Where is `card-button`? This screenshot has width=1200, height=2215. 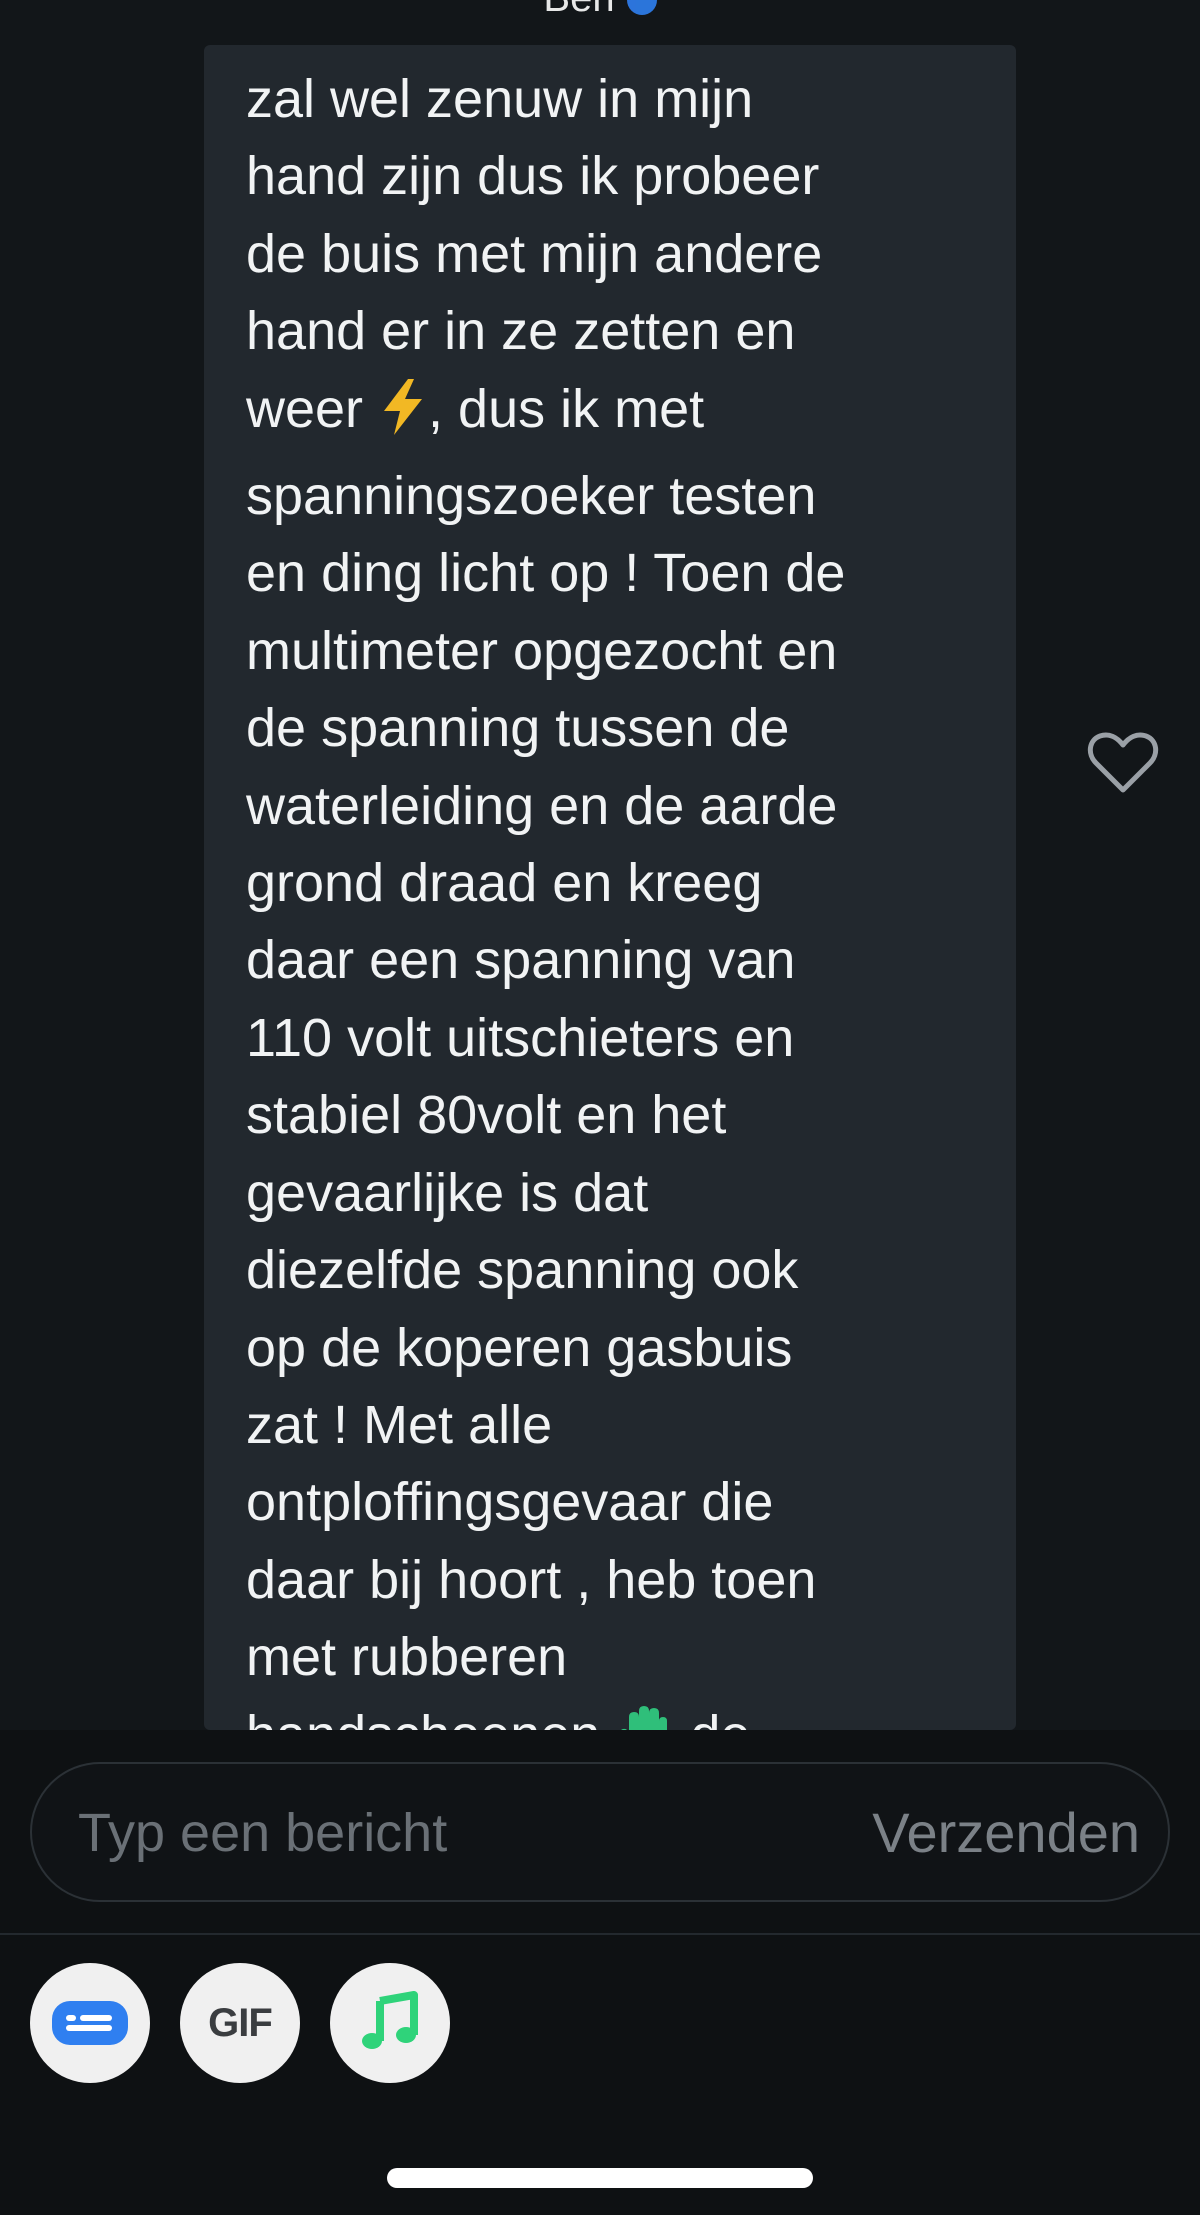
card-button is located at coordinates (90, 2023).